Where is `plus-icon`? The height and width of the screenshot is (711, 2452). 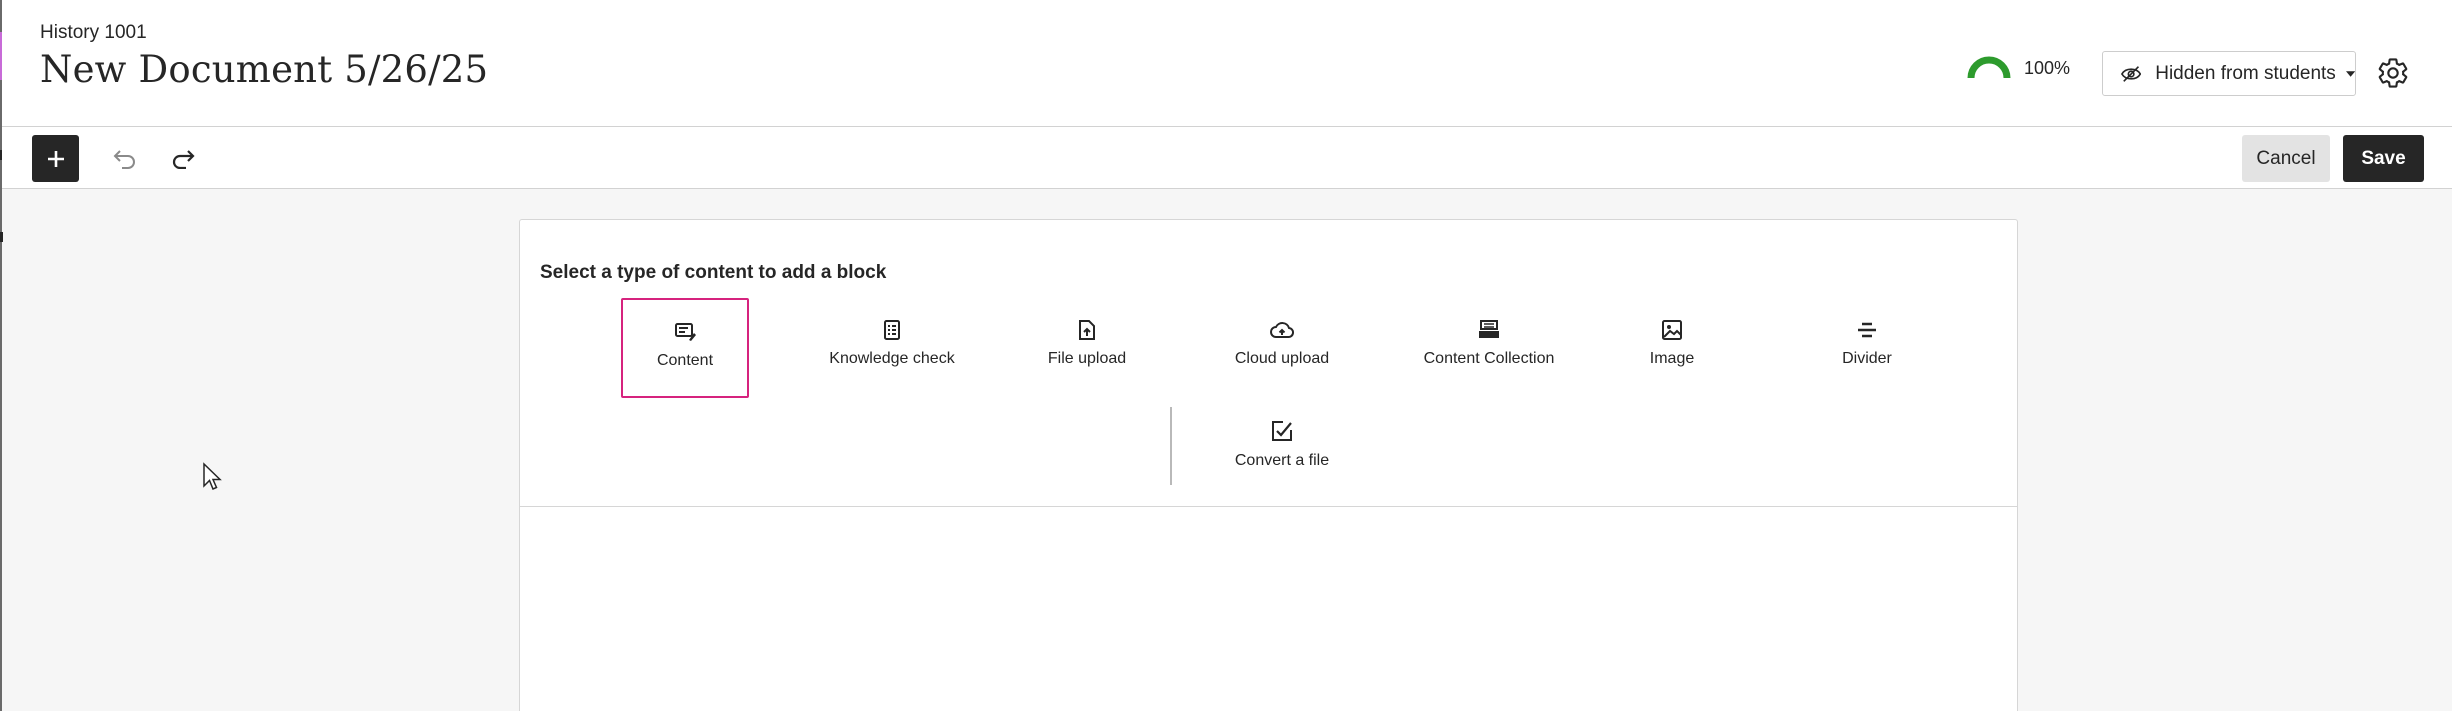 plus-icon is located at coordinates (55, 158).